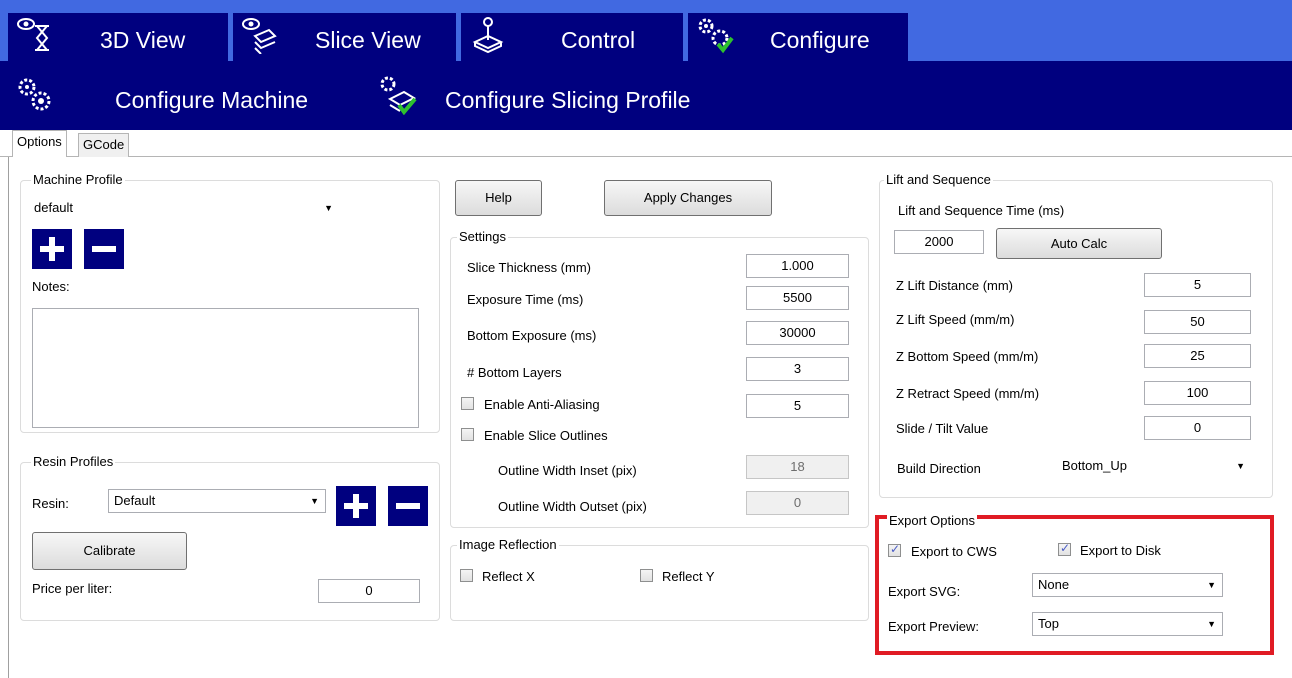 Image resolution: width=1292 pixels, height=678 pixels. What do you see at coordinates (797, 266) in the screenshot?
I see `slice-thickness-input: 1.000` at bounding box center [797, 266].